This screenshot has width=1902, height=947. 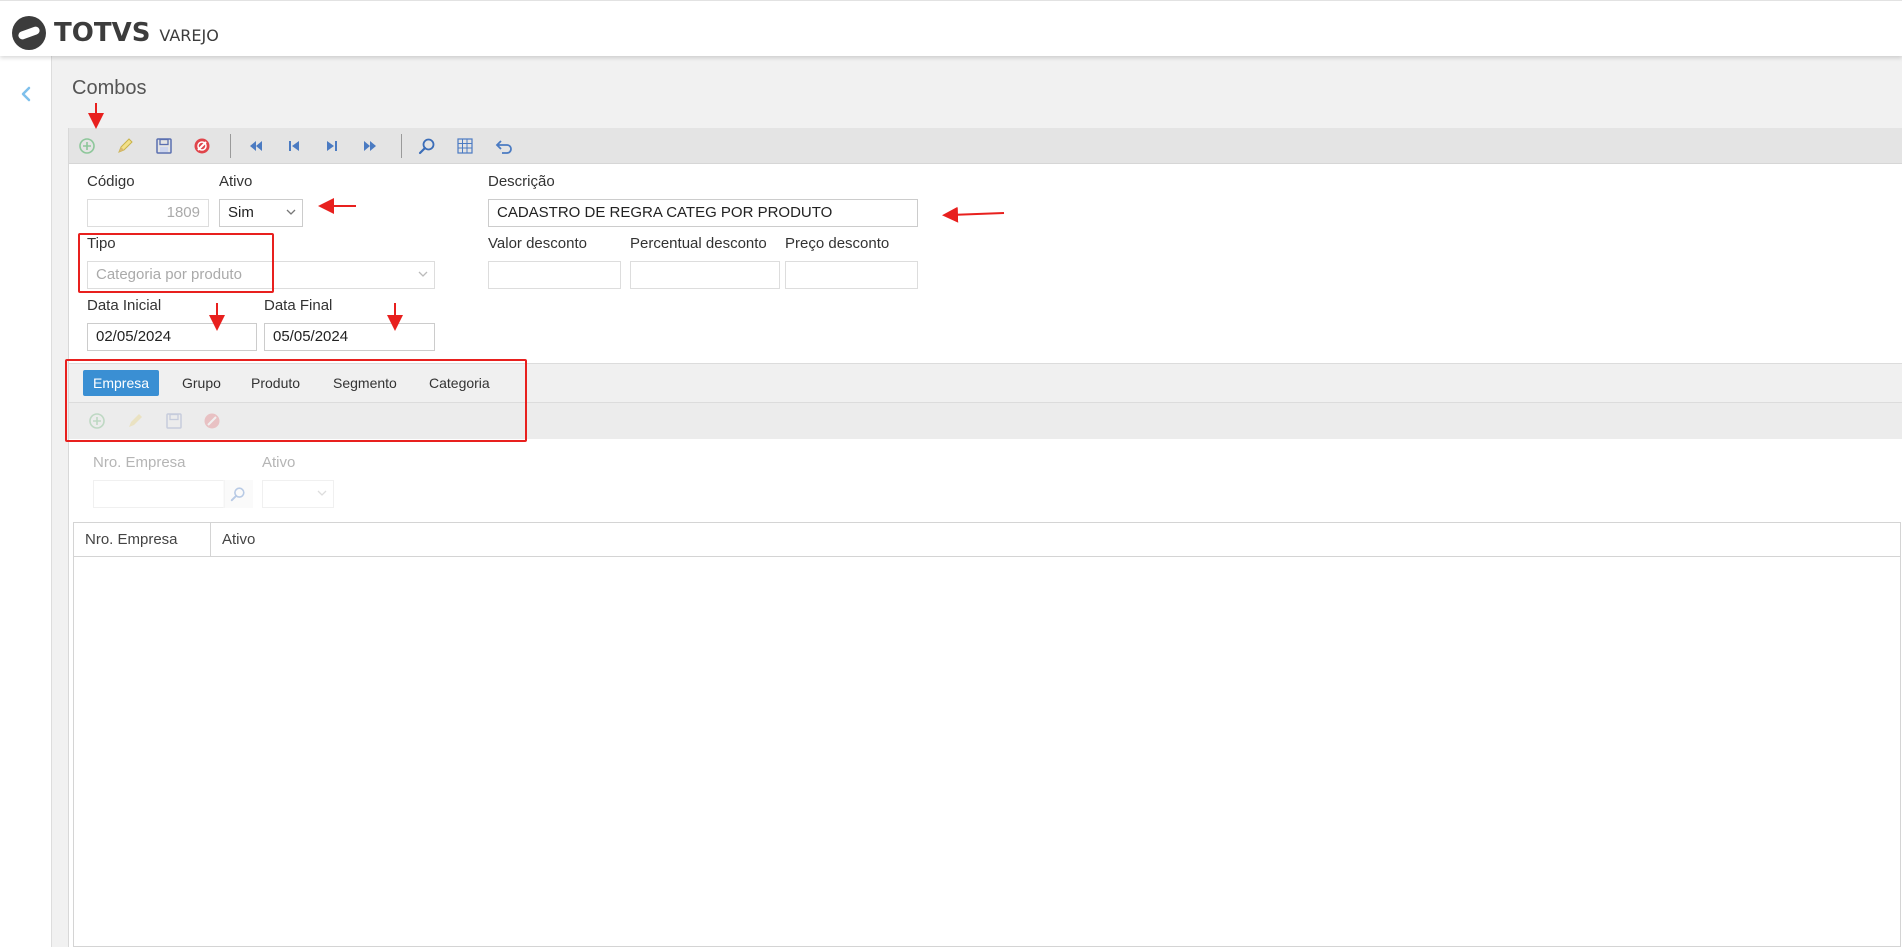 I want to click on valor-desconto-label: Valor desconto, so click(x=537, y=243).